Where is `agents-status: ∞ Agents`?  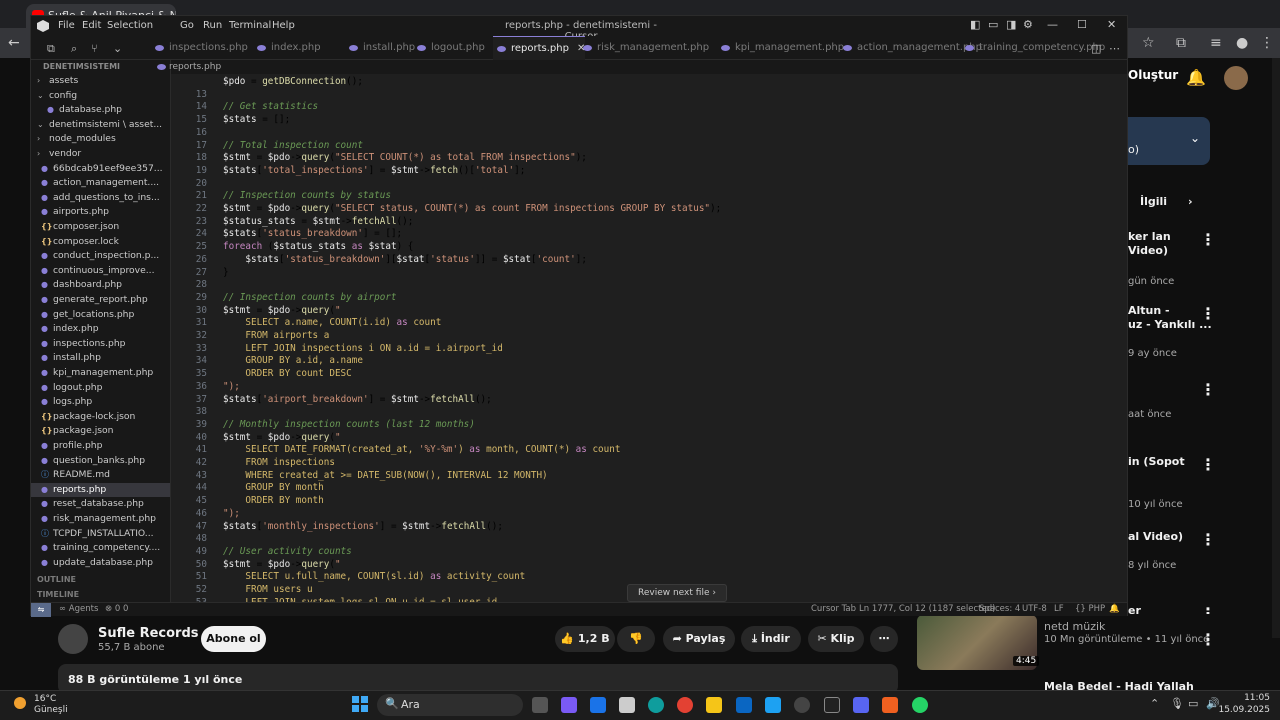
agents-status: ∞ Agents is located at coordinates (78, 609).